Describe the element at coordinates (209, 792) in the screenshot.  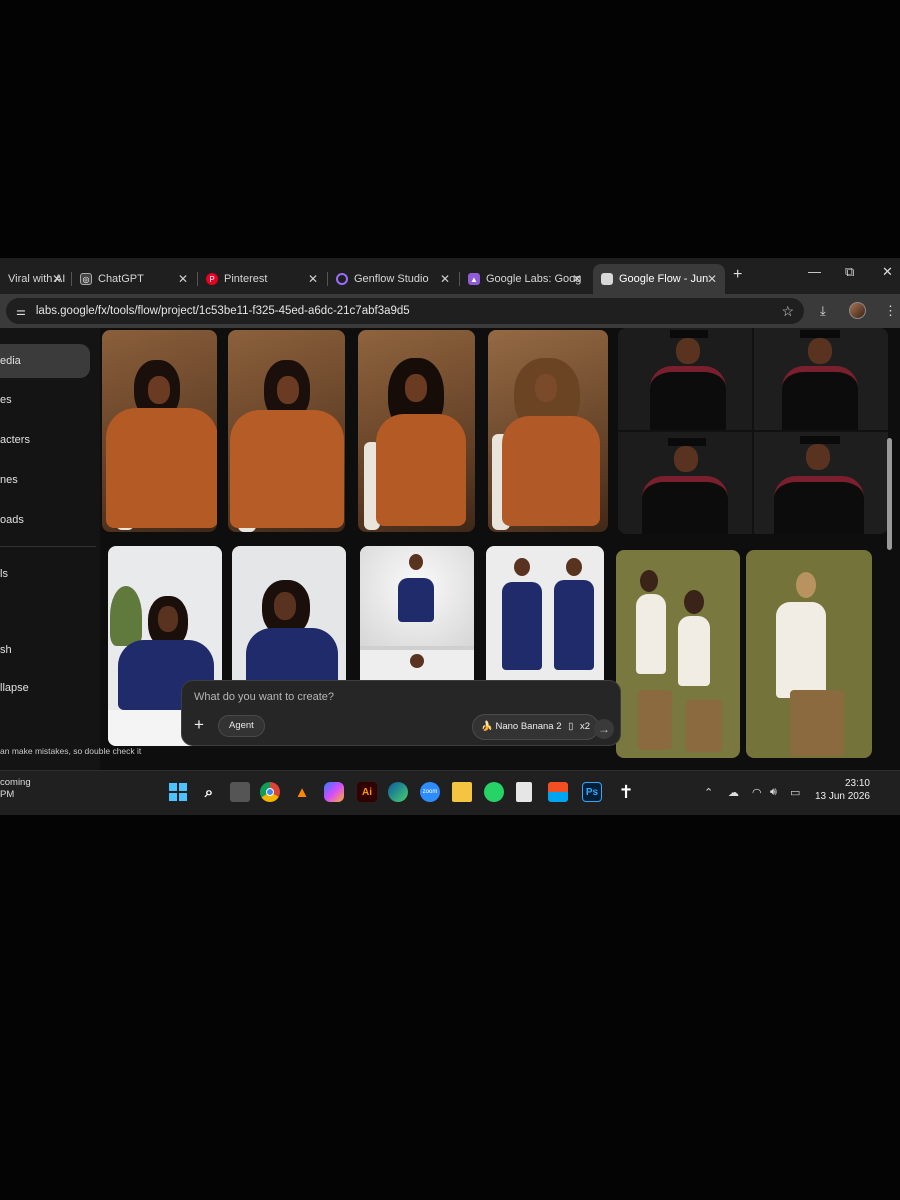
I see `search-icon: ⌕` at that location.